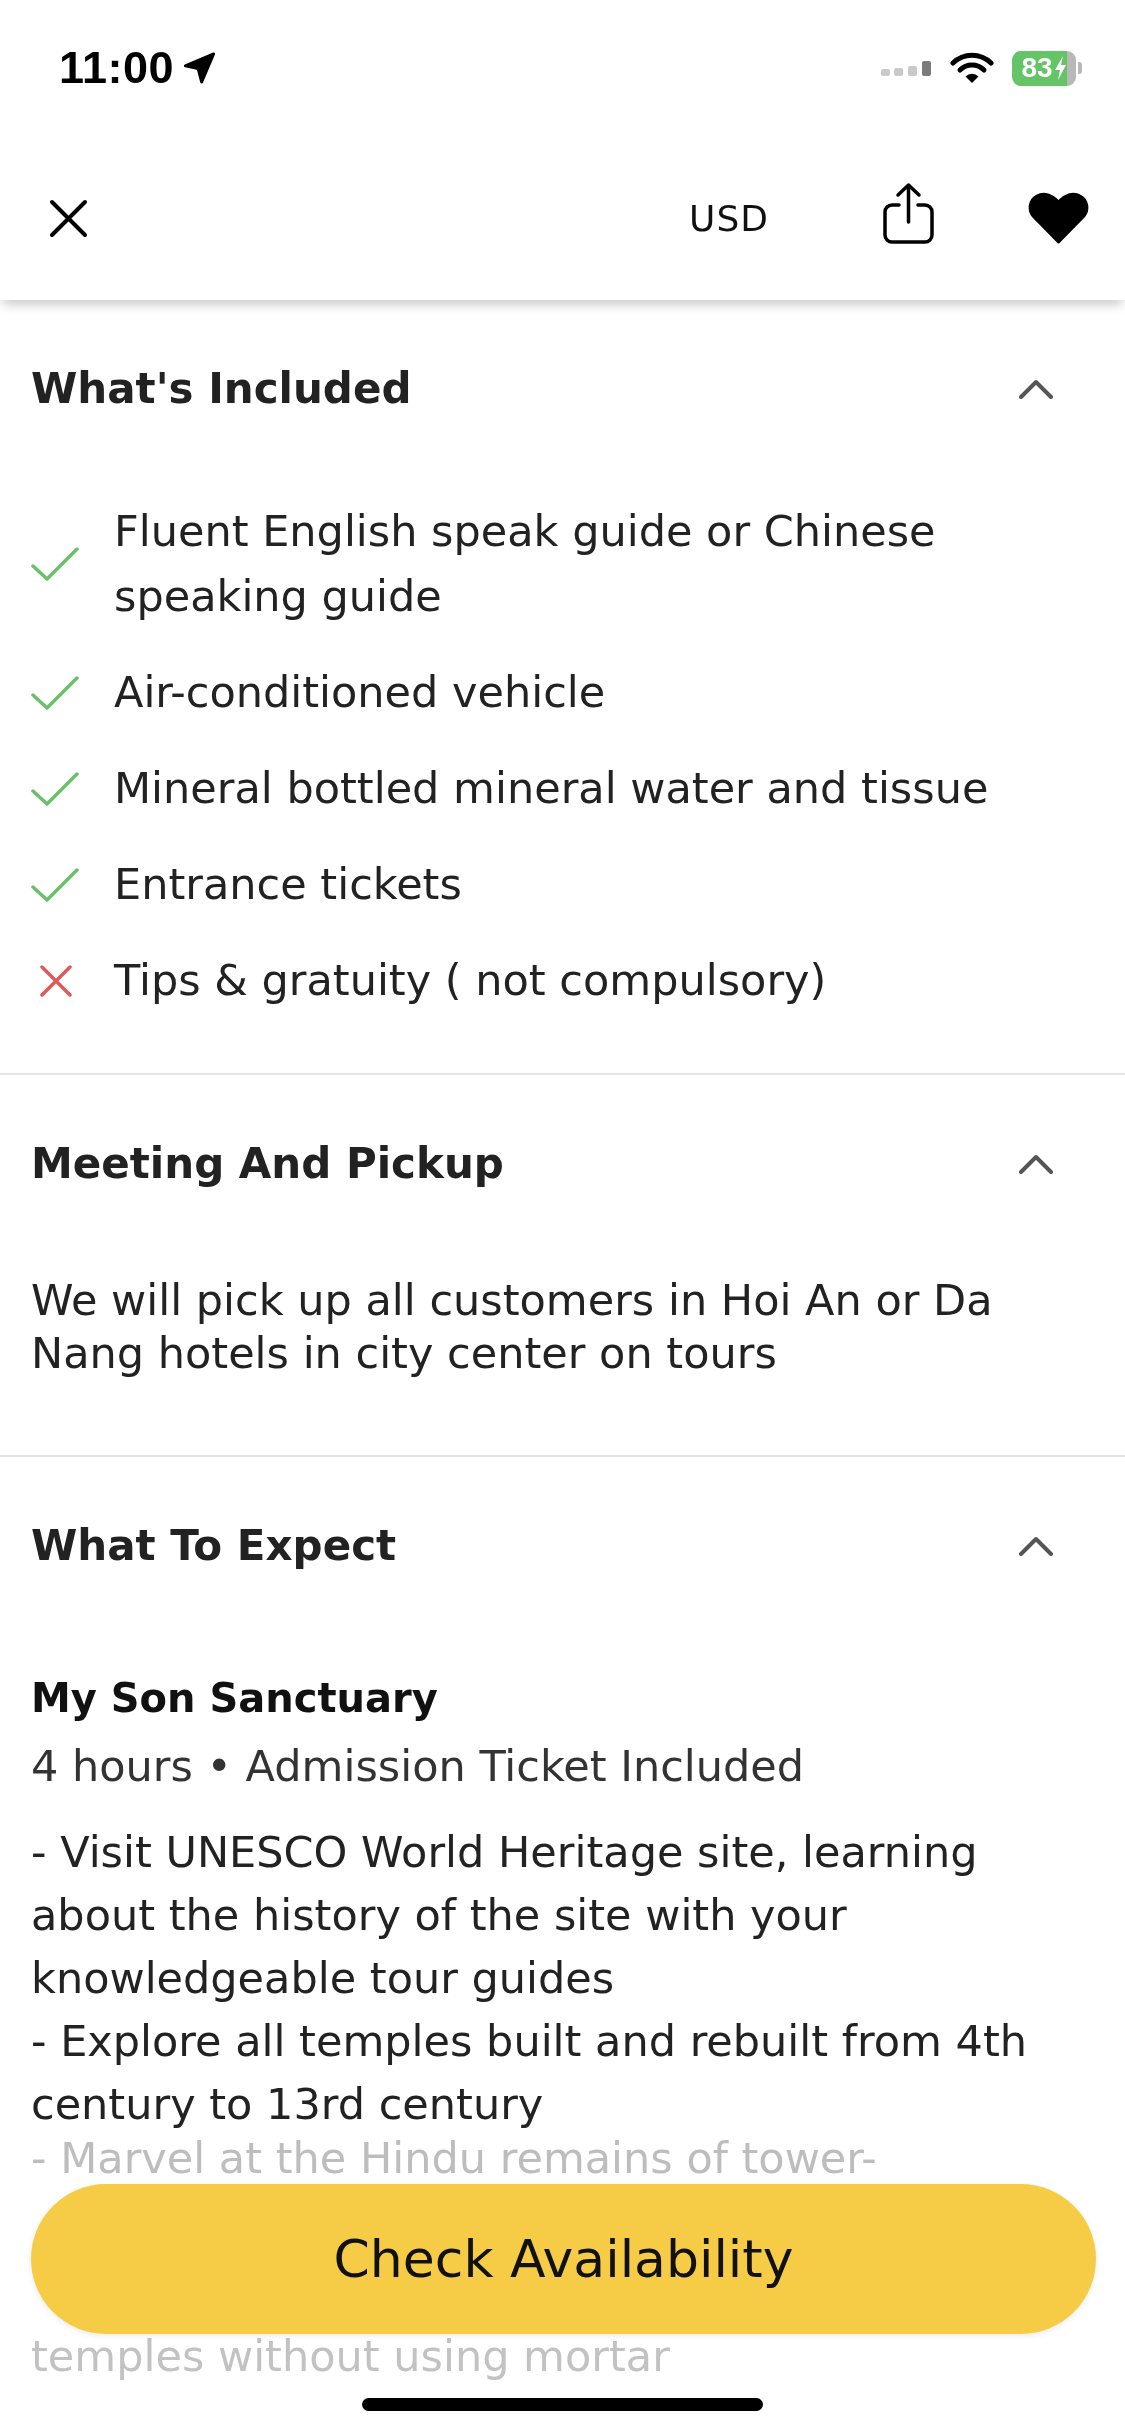  I want to click on share-icon, so click(908, 213).